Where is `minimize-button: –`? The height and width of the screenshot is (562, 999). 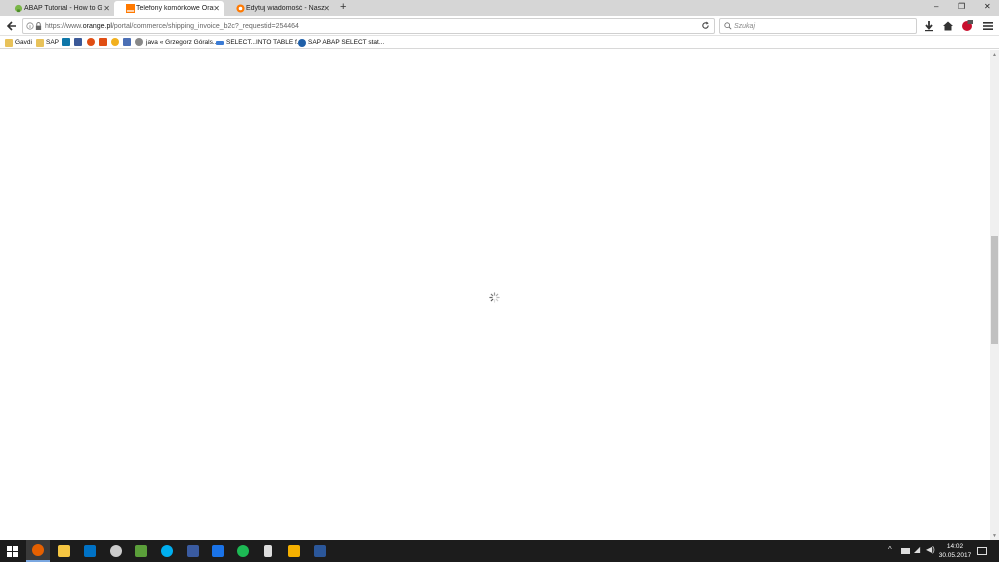 minimize-button: – is located at coordinates (936, 6).